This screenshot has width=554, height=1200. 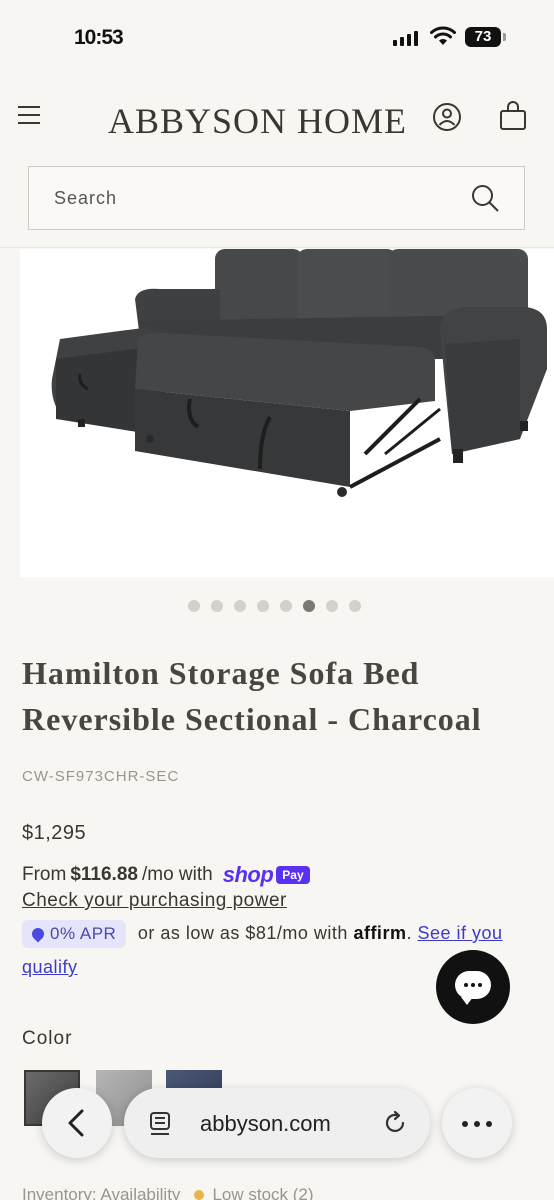 I want to click on page-menu-icon, so click(x=160, y=1124).